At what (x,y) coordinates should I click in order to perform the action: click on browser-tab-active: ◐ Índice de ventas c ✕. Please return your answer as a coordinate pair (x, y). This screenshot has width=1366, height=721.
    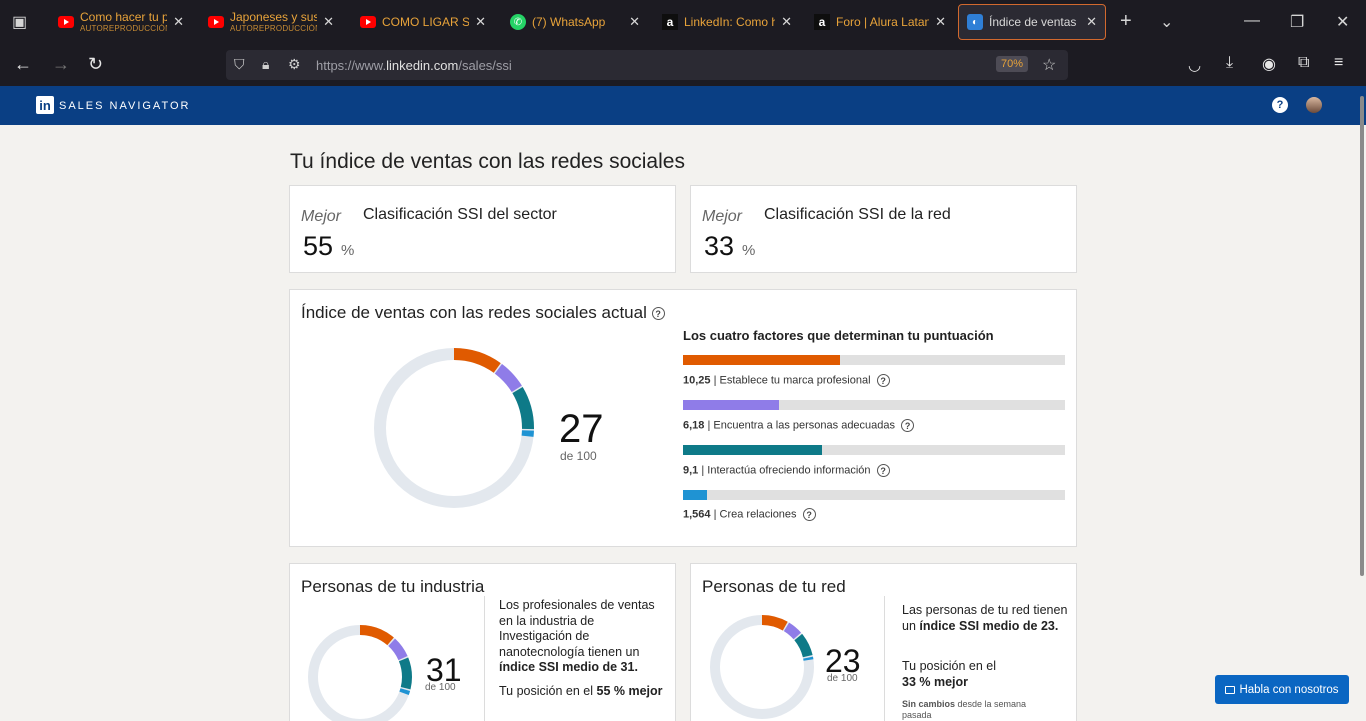
    Looking at the image, I should click on (1032, 22).